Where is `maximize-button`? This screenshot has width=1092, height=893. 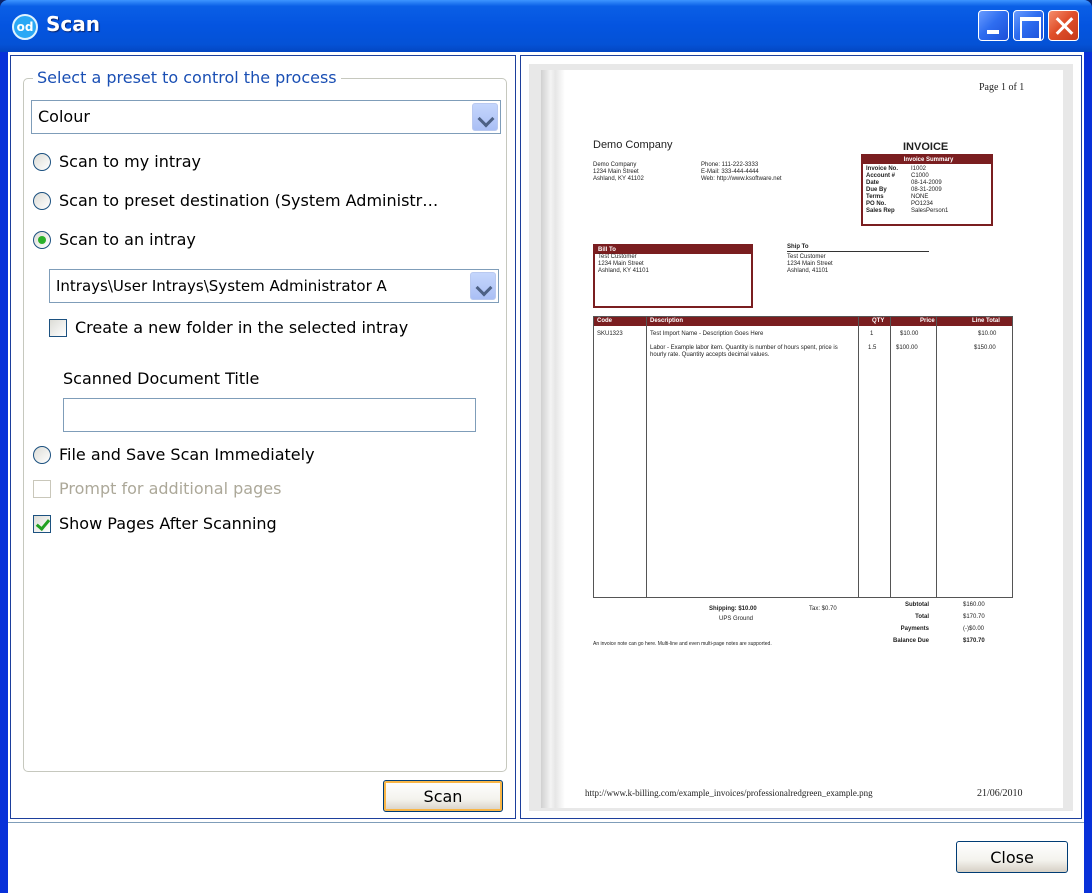
maximize-button is located at coordinates (1028, 25).